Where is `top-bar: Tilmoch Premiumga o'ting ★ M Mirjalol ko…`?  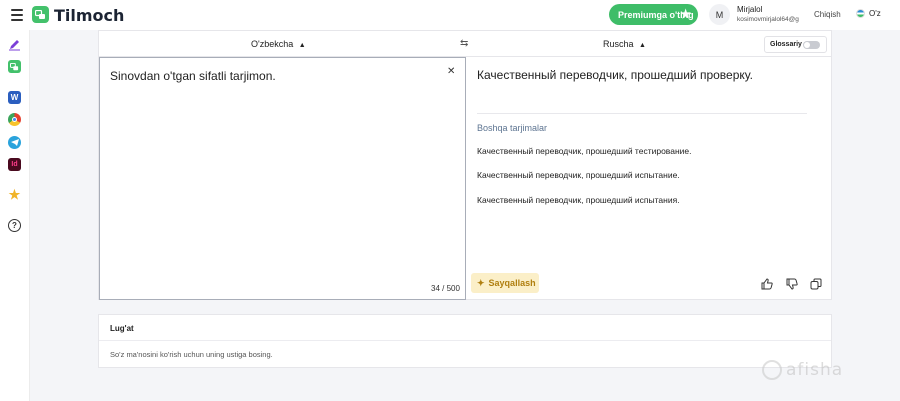
top-bar: Tilmoch Premiumga o'ting ★ M Mirjalol ko… is located at coordinates (450, 15).